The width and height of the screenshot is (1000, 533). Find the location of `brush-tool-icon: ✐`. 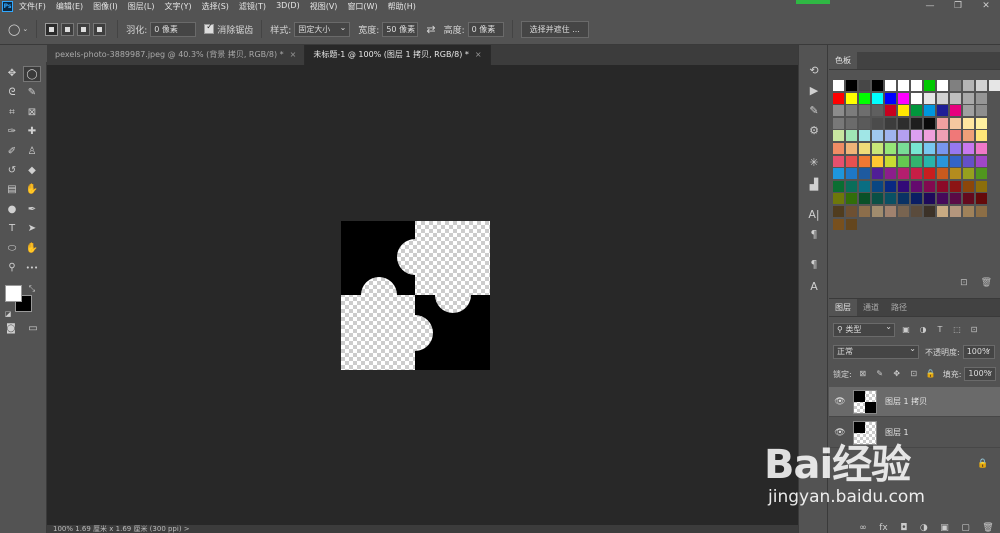

brush-tool-icon: ✐ is located at coordinates (12, 152).